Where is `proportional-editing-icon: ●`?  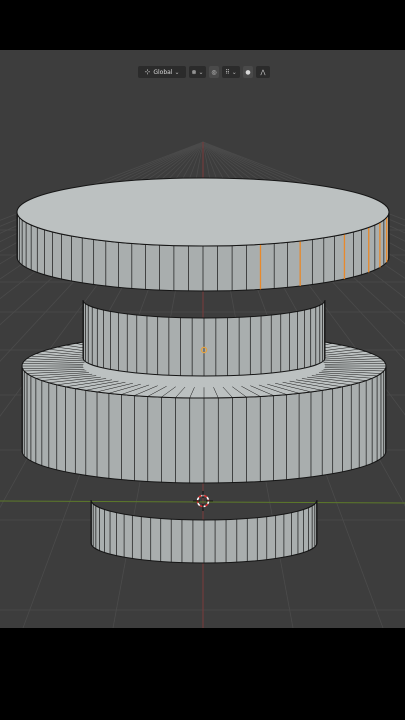 proportional-editing-icon: ● is located at coordinates (248, 72).